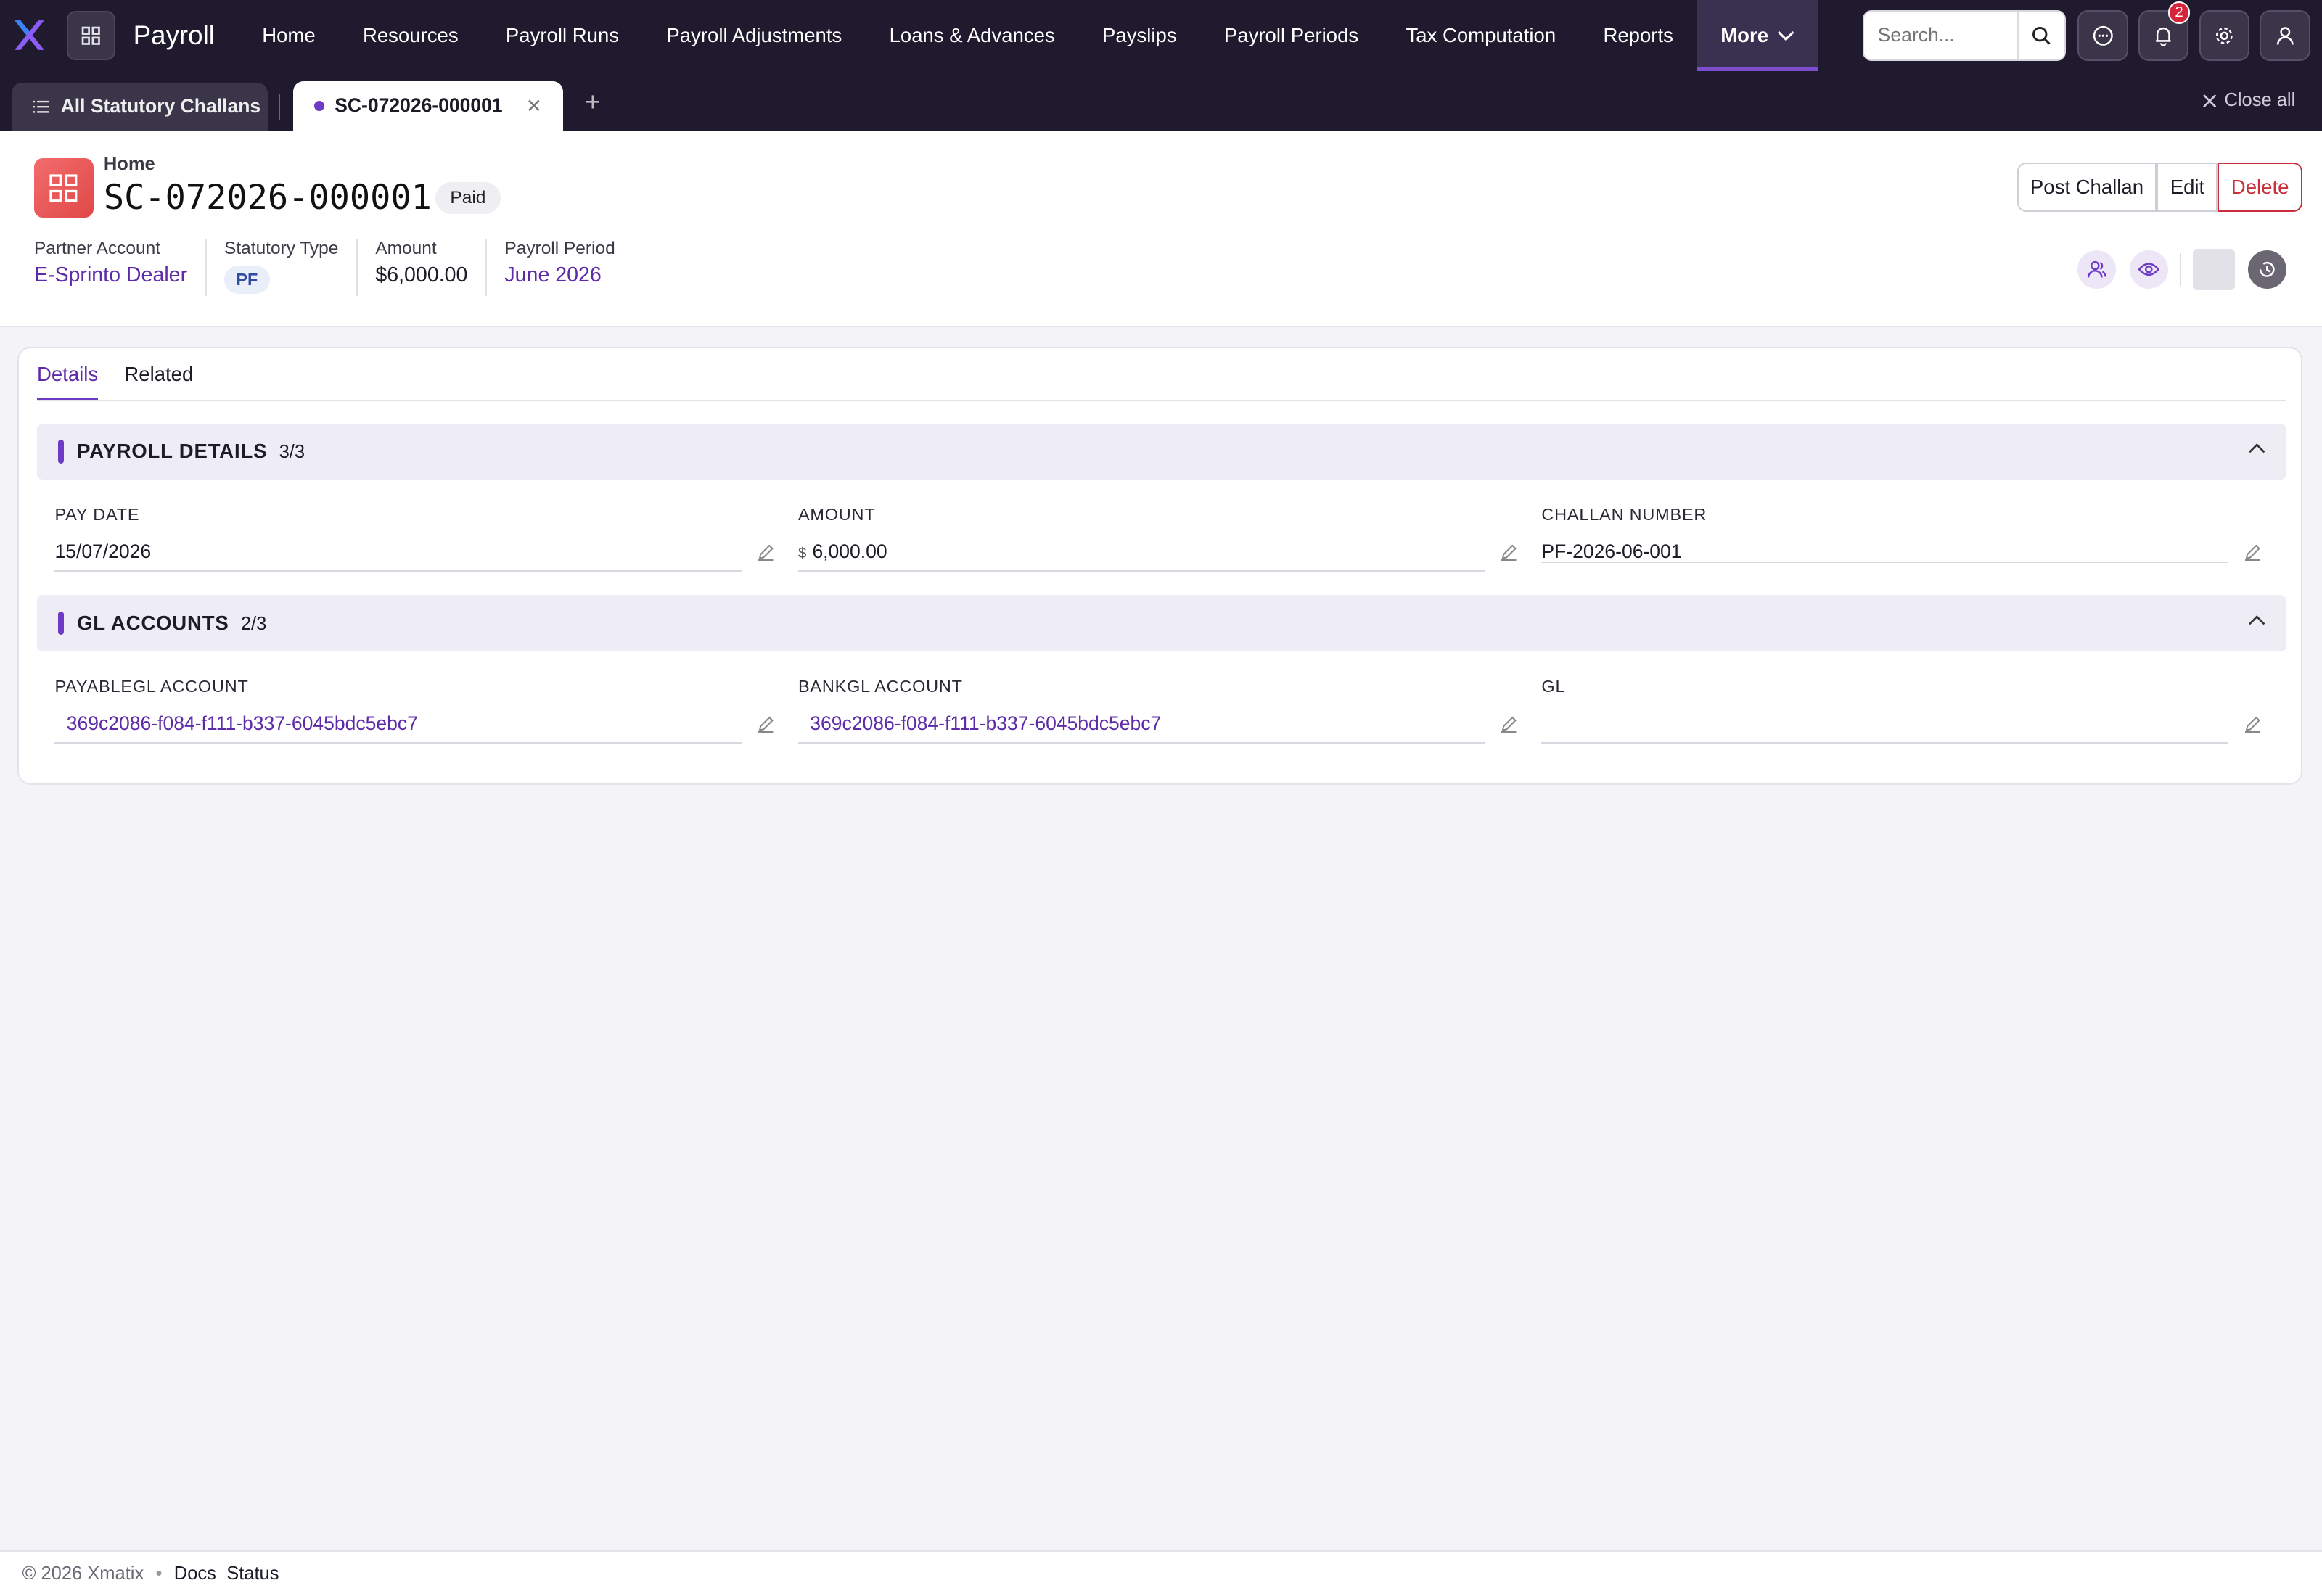 The height and width of the screenshot is (1596, 2322). Describe the element at coordinates (2224, 35) in the screenshot. I see `settings-button` at that location.